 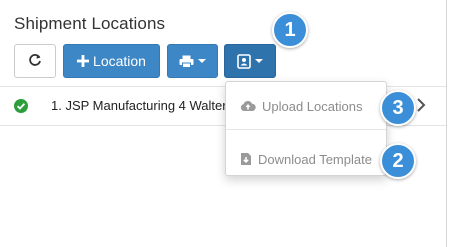 I want to click on printer-icon, so click(x=186, y=61).